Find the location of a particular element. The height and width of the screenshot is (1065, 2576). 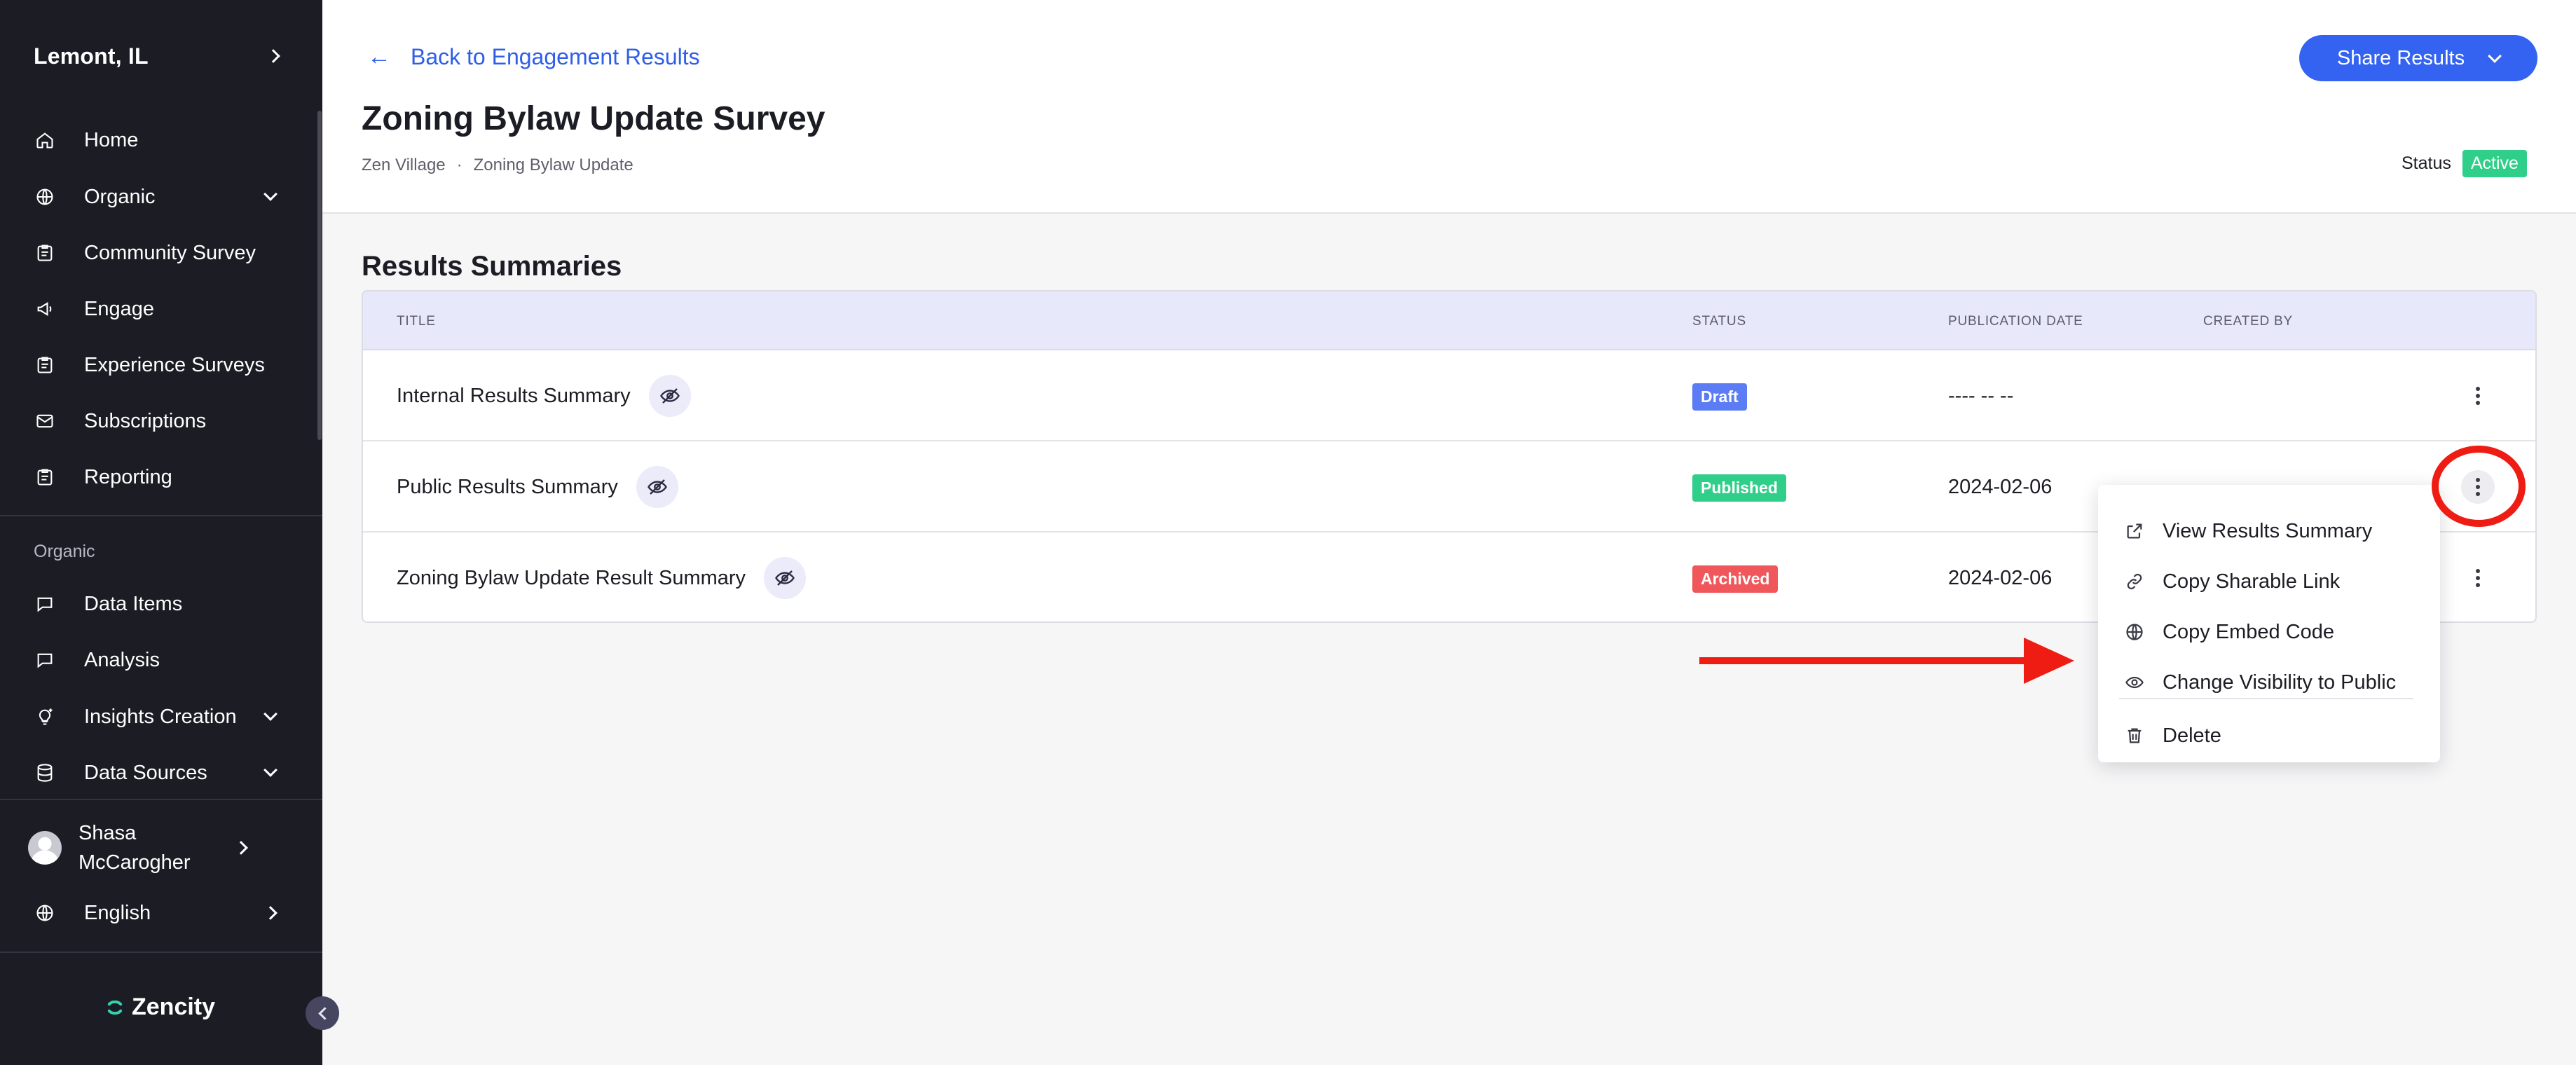

status-indicator: Status Active is located at coordinates (2464, 163).